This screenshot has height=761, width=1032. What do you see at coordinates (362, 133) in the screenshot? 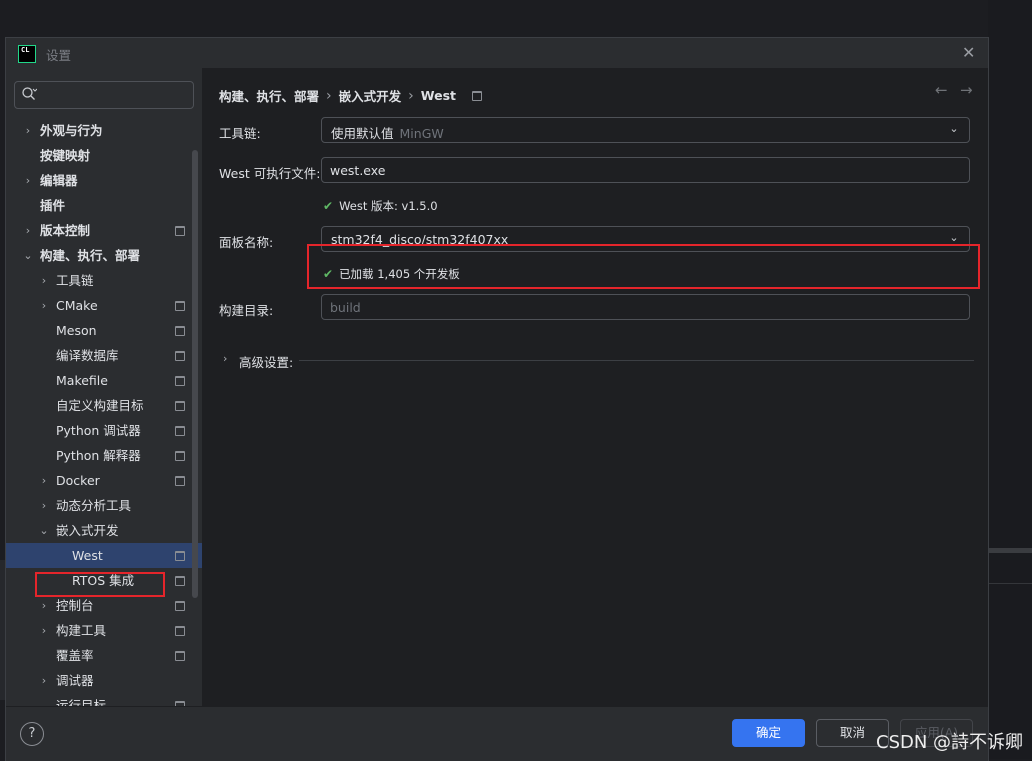
I see `toolchain-selected: 使用默认值` at bounding box center [362, 133].